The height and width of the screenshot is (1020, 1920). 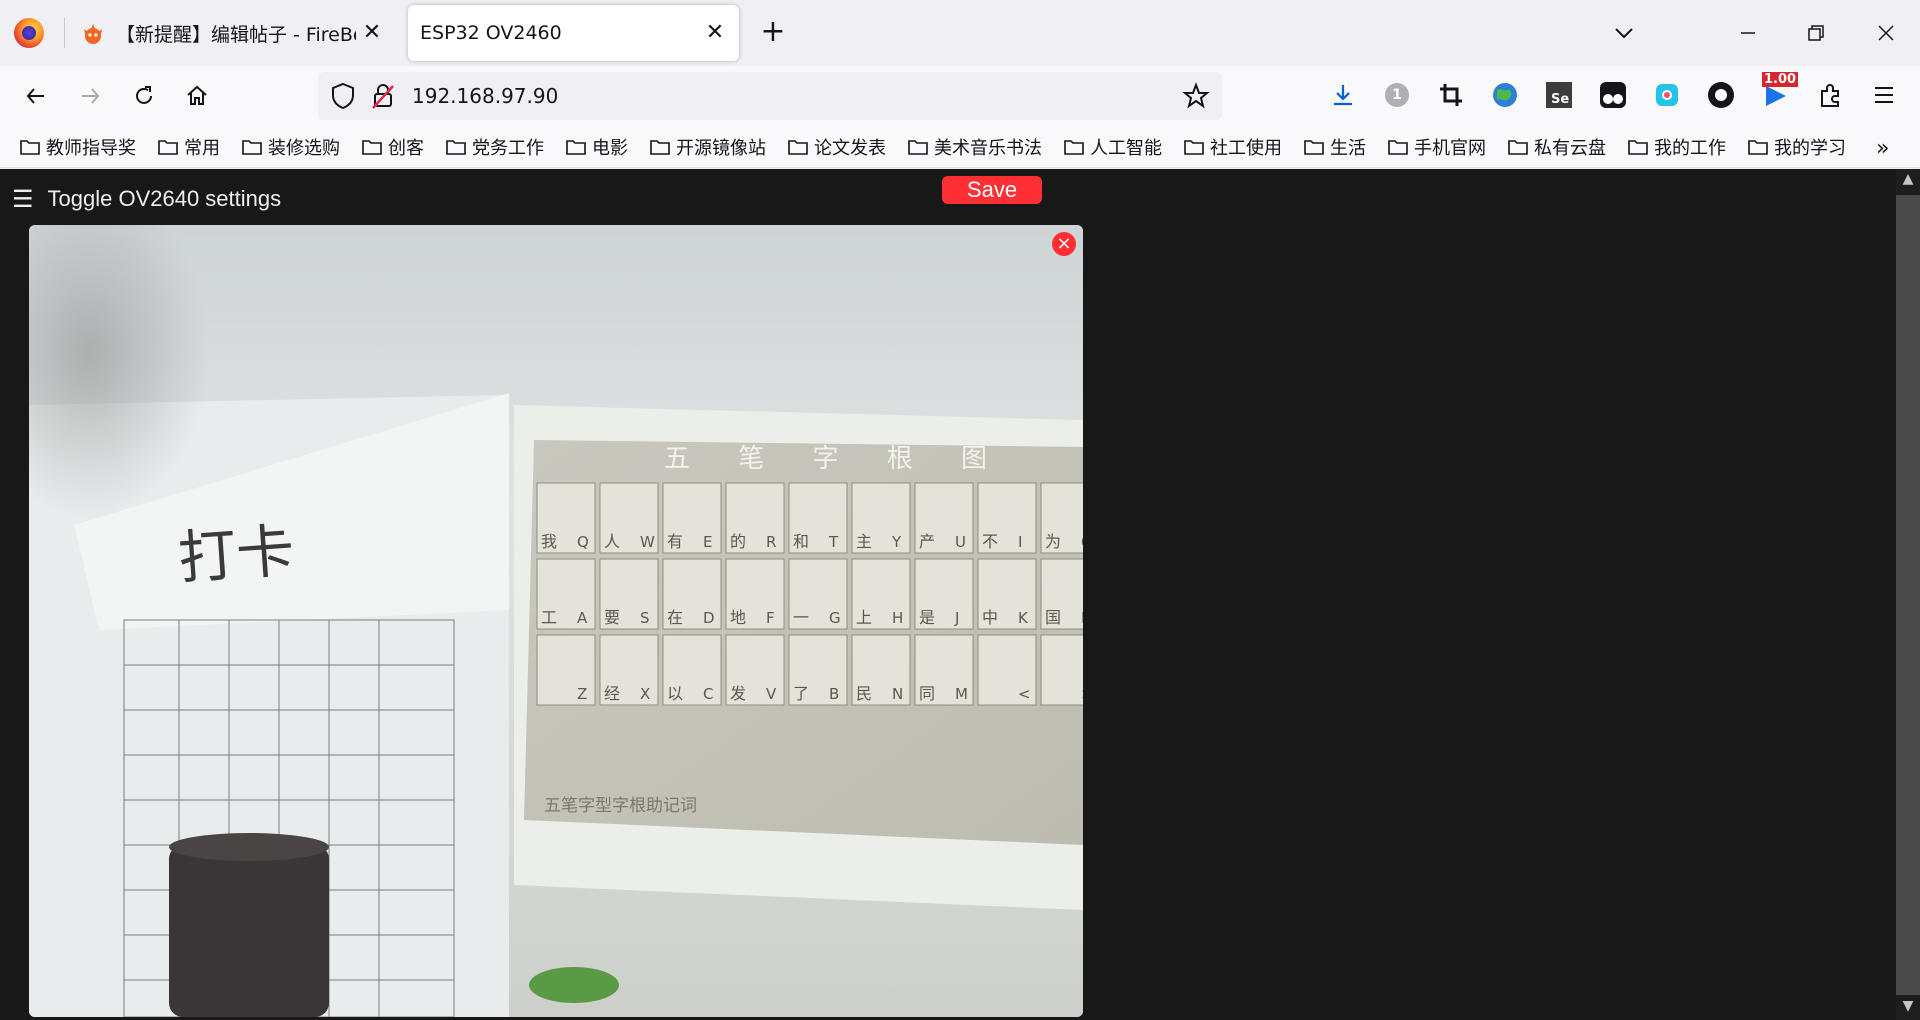 What do you see at coordinates (1348, 148) in the screenshot?
I see `bookmark-label: 生活` at bounding box center [1348, 148].